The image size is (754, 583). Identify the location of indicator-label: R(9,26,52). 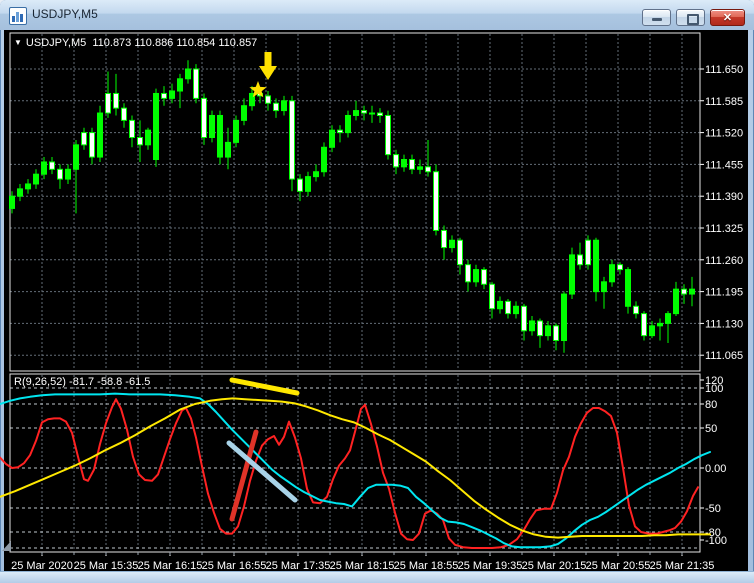
(40, 382).